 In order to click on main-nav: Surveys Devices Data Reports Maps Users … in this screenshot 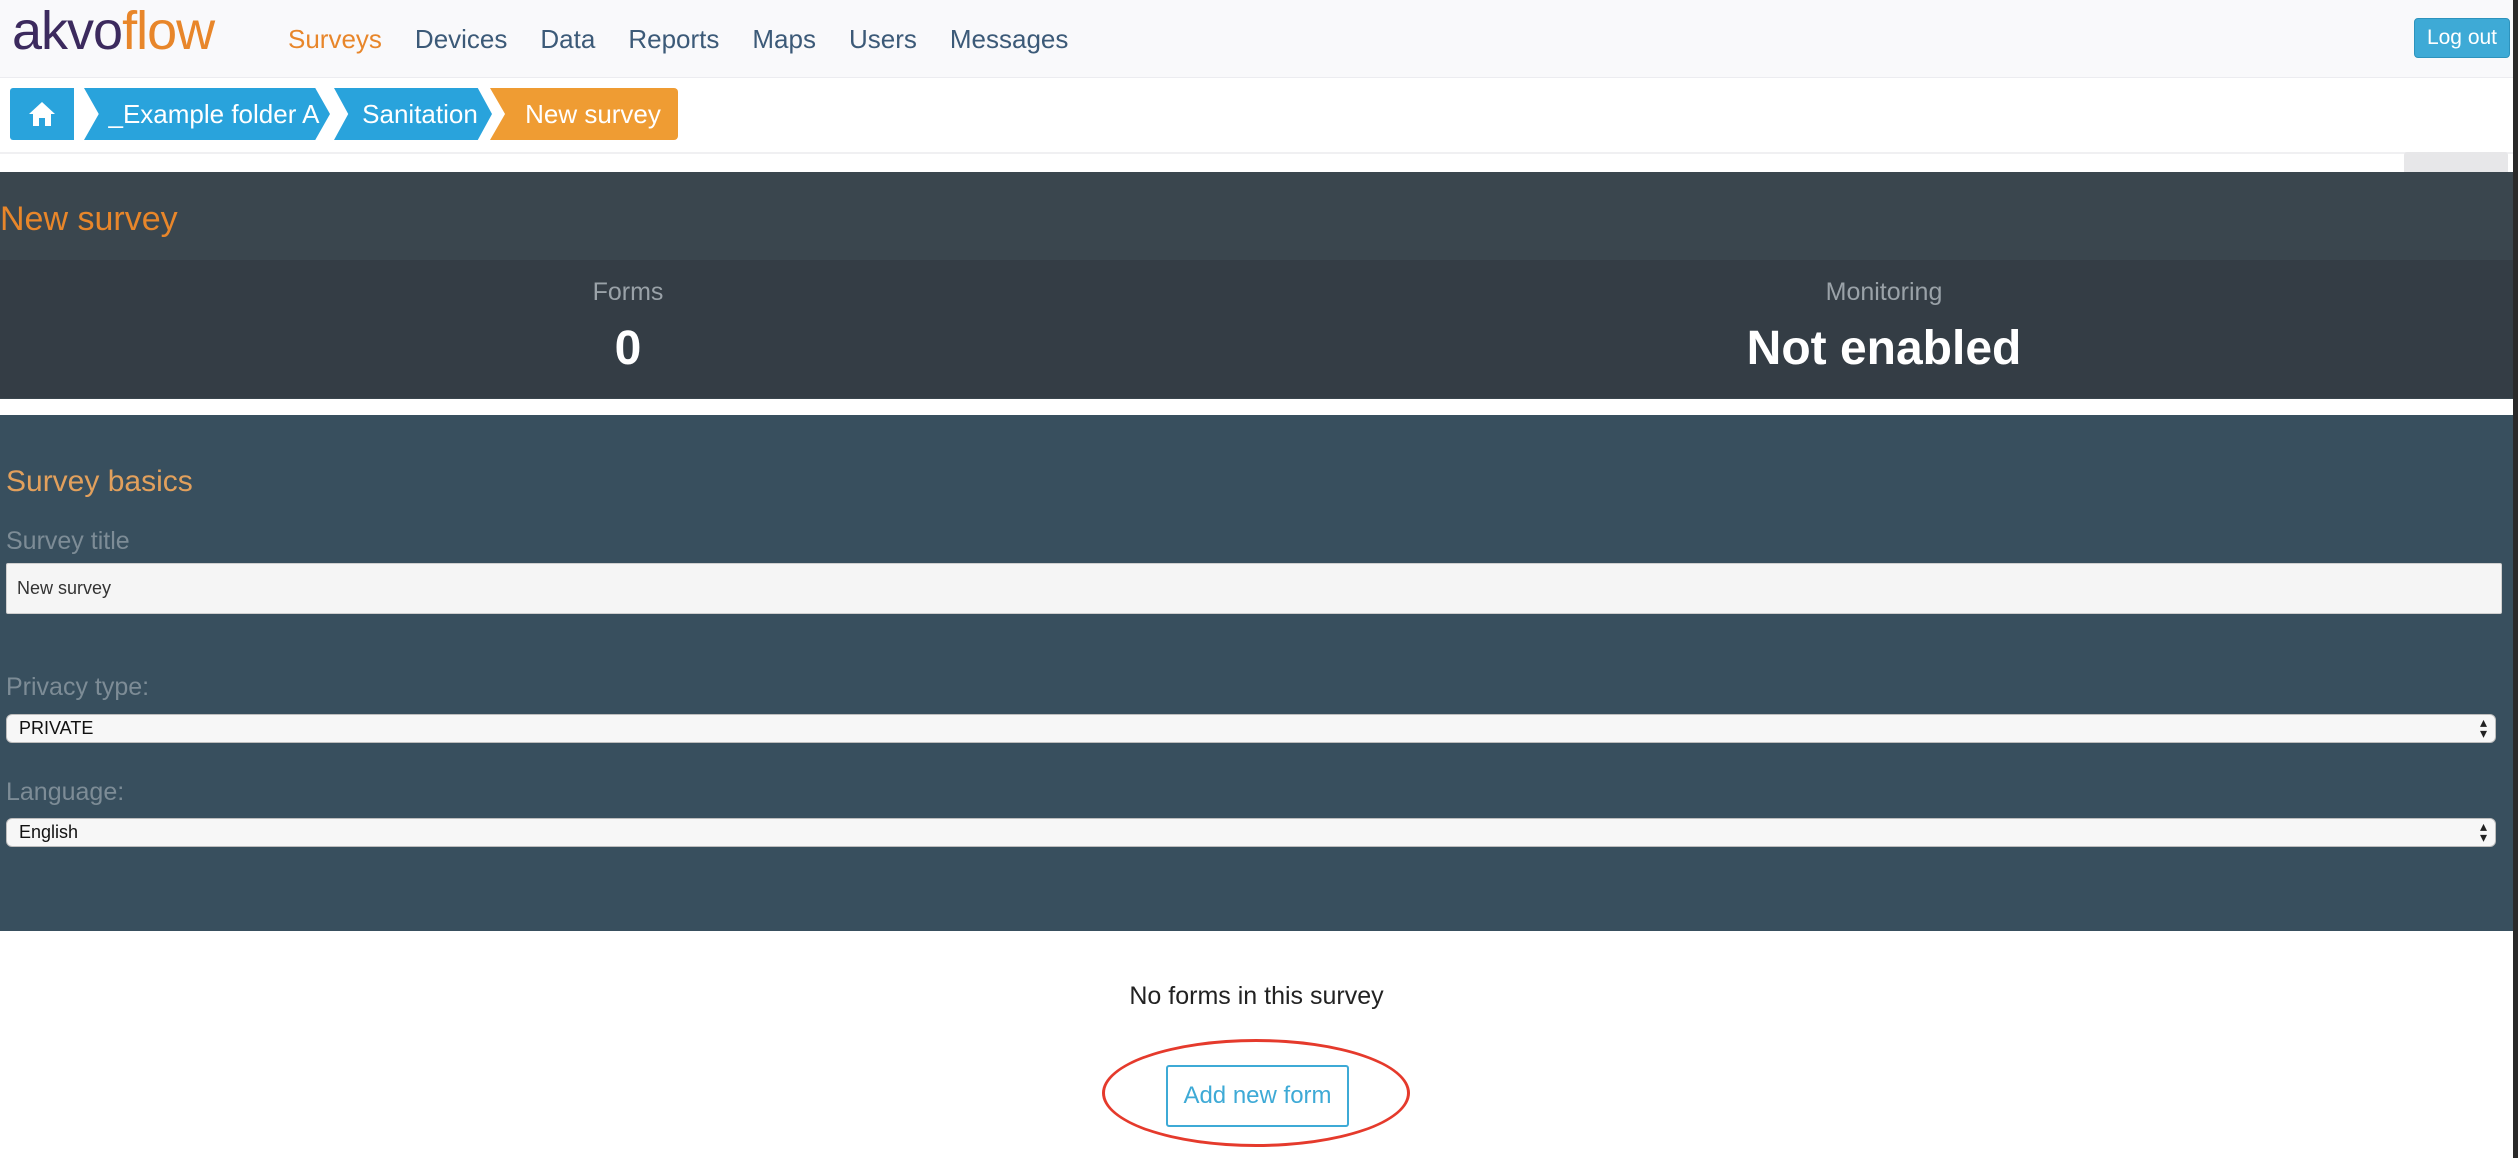, I will do `click(694, 39)`.